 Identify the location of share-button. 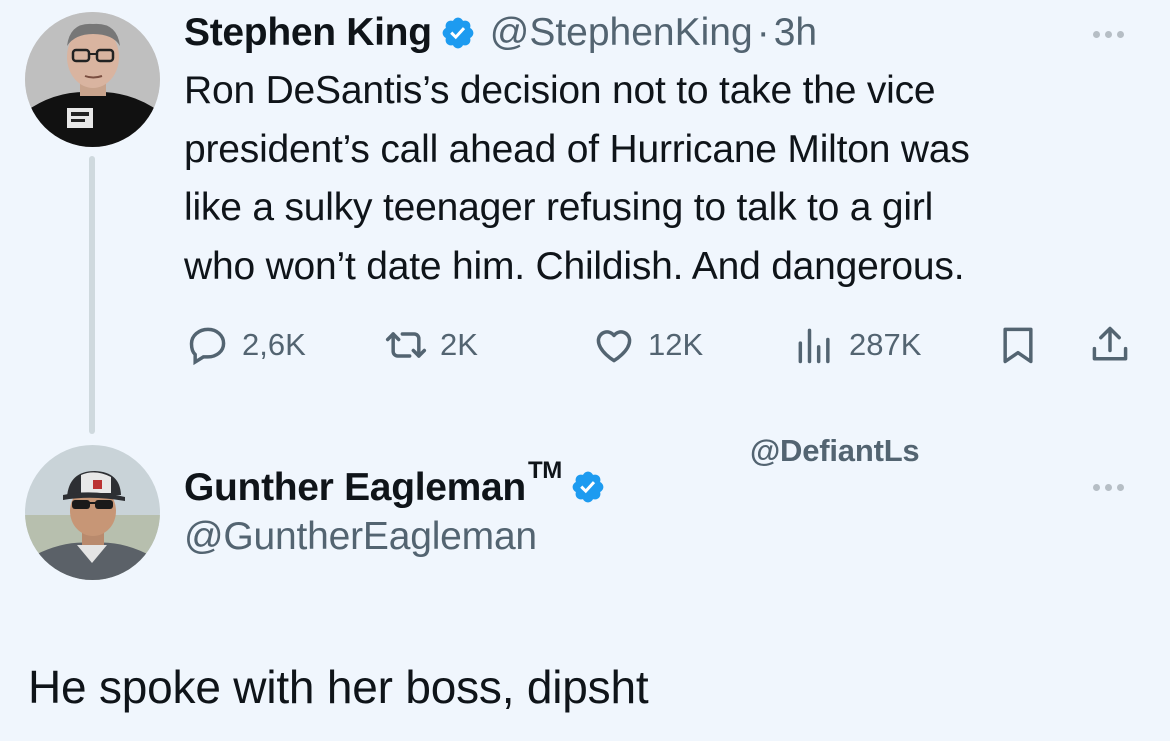
(1110, 345).